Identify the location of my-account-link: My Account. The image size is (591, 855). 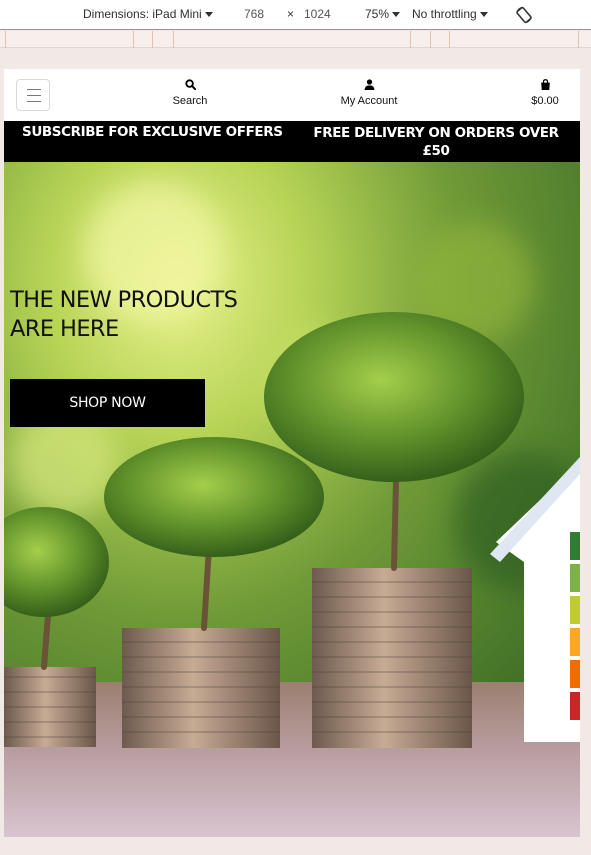
(369, 93).